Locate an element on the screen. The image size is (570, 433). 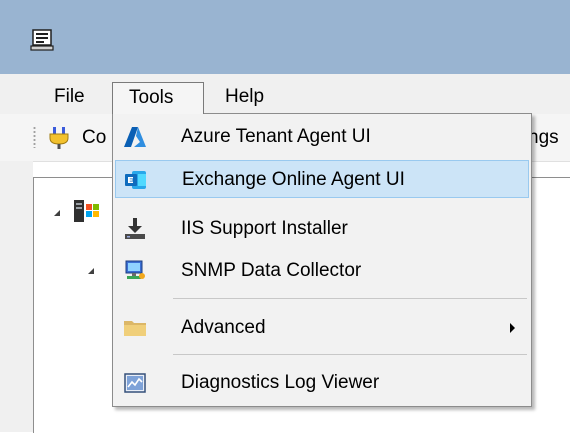
folder-icon is located at coordinates (135, 328).